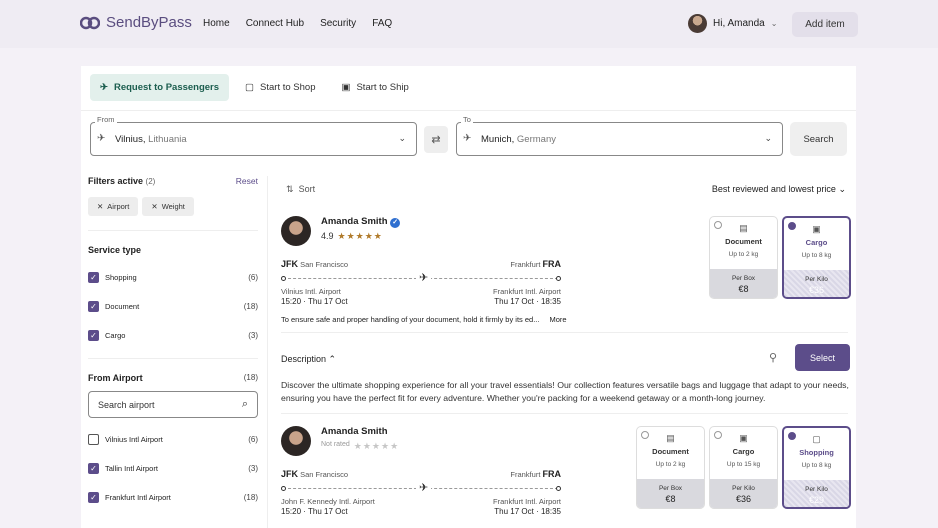  I want to click on filters-count: (2), so click(150, 181).